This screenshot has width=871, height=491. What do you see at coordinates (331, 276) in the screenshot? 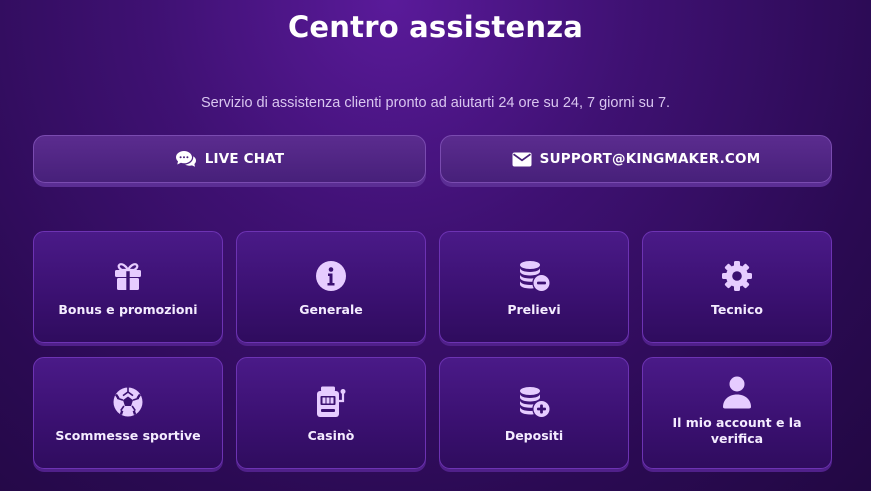
I see `info-icon` at bounding box center [331, 276].